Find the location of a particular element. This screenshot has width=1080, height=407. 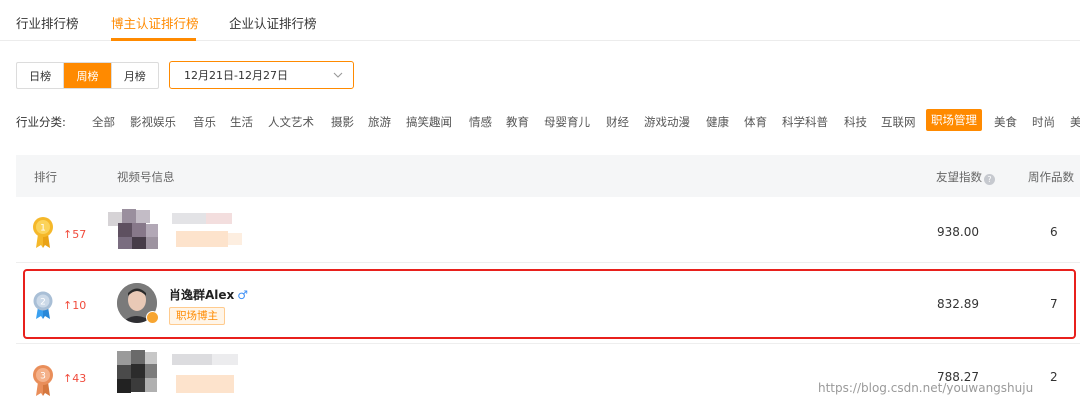

category-label: 行业分类: is located at coordinates (41, 122).